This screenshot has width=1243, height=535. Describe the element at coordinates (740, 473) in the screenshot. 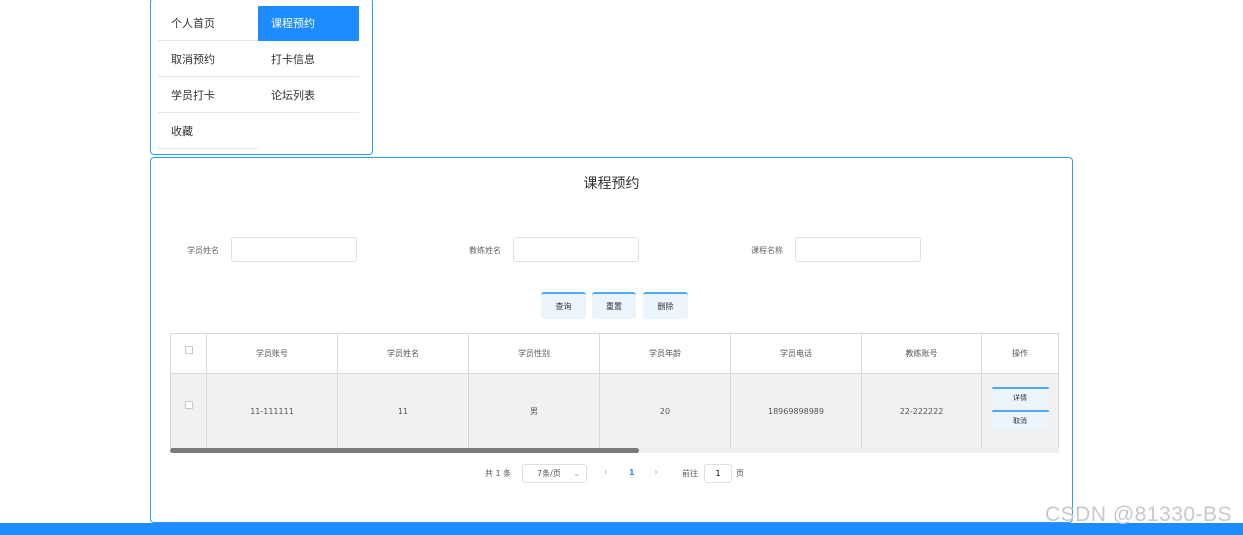

I see `page-unit-label: 页` at that location.